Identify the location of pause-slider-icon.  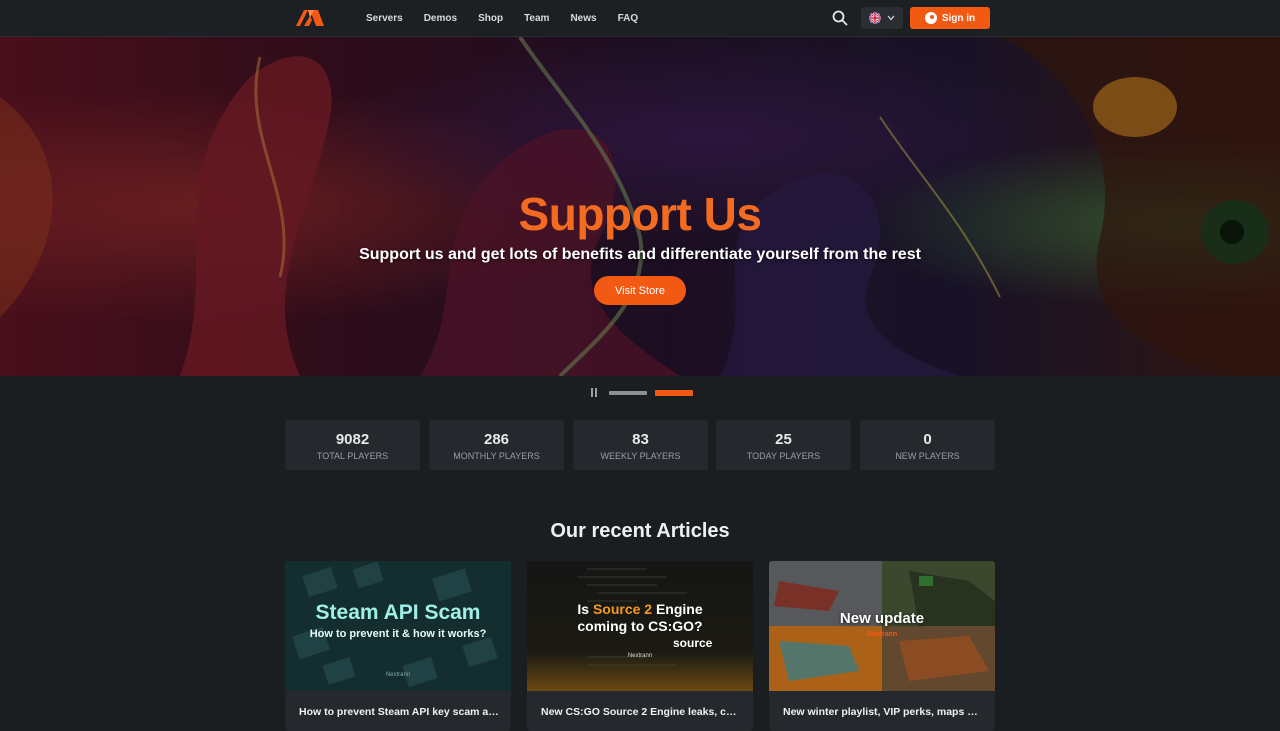
(594, 392).